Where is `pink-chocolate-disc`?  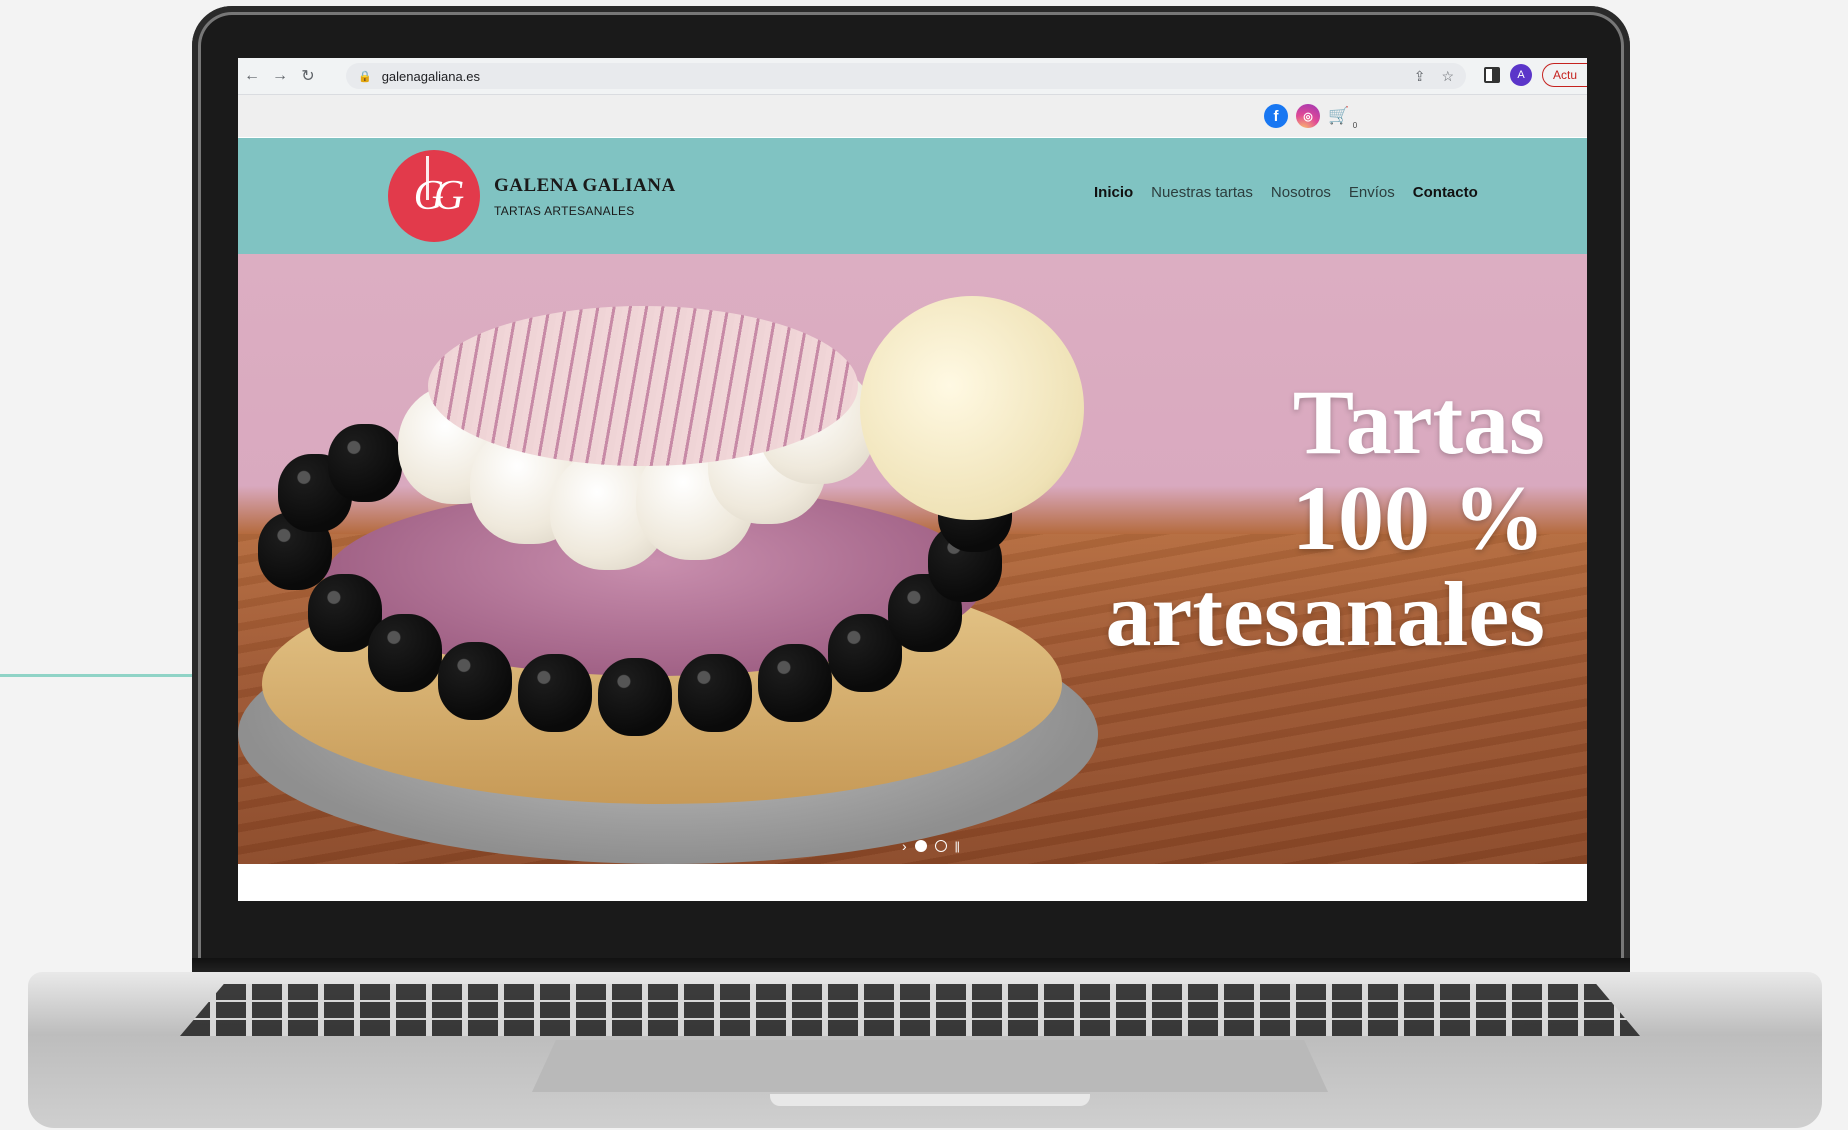 pink-chocolate-disc is located at coordinates (643, 386).